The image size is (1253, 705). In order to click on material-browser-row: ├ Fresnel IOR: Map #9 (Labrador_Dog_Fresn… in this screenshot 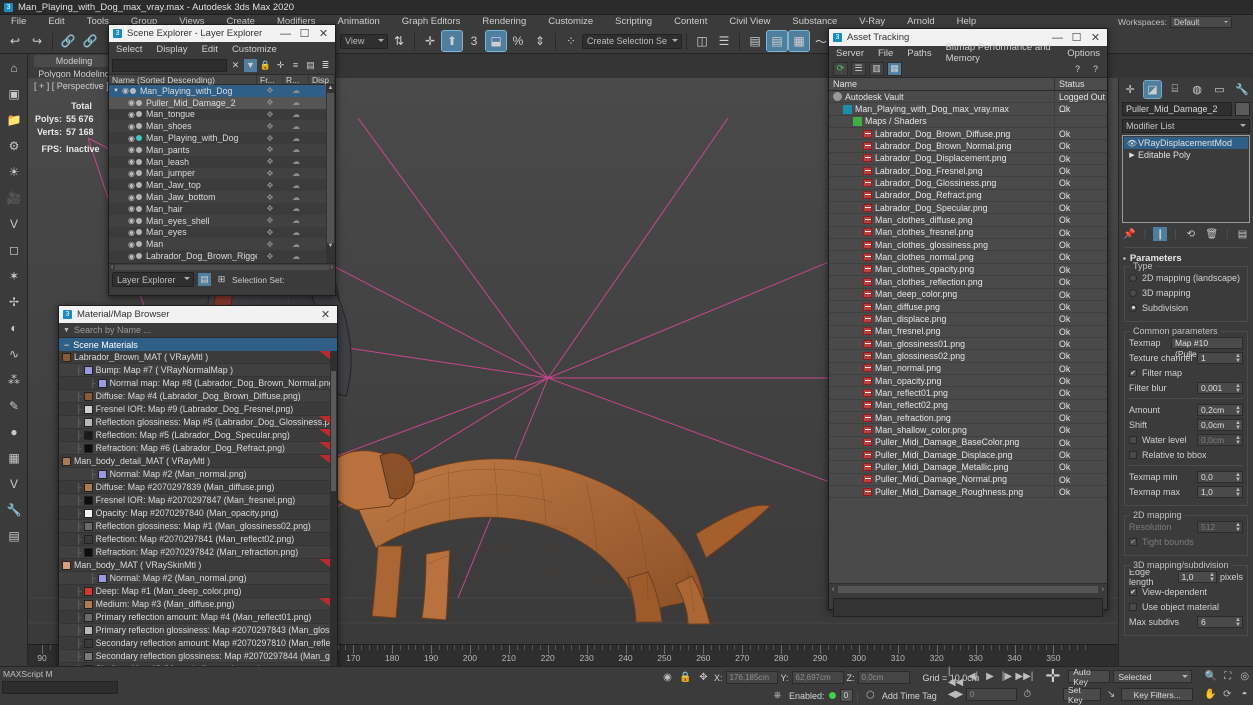, I will do `click(198, 409)`.